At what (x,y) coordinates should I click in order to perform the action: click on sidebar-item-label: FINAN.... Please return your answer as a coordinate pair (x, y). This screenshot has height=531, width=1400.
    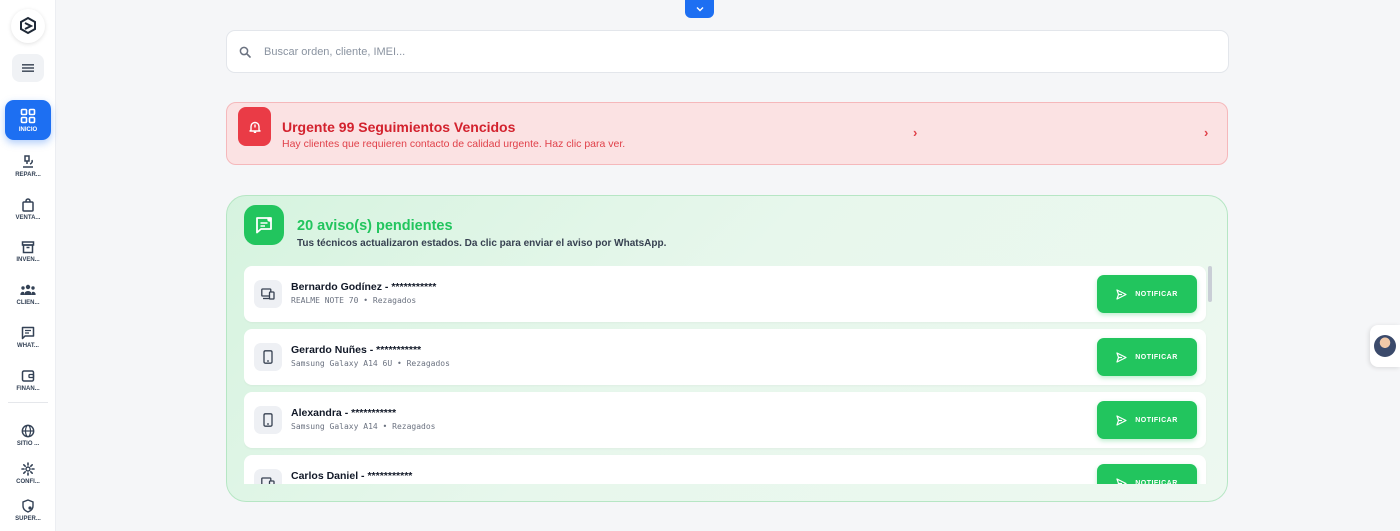
    Looking at the image, I should click on (28, 388).